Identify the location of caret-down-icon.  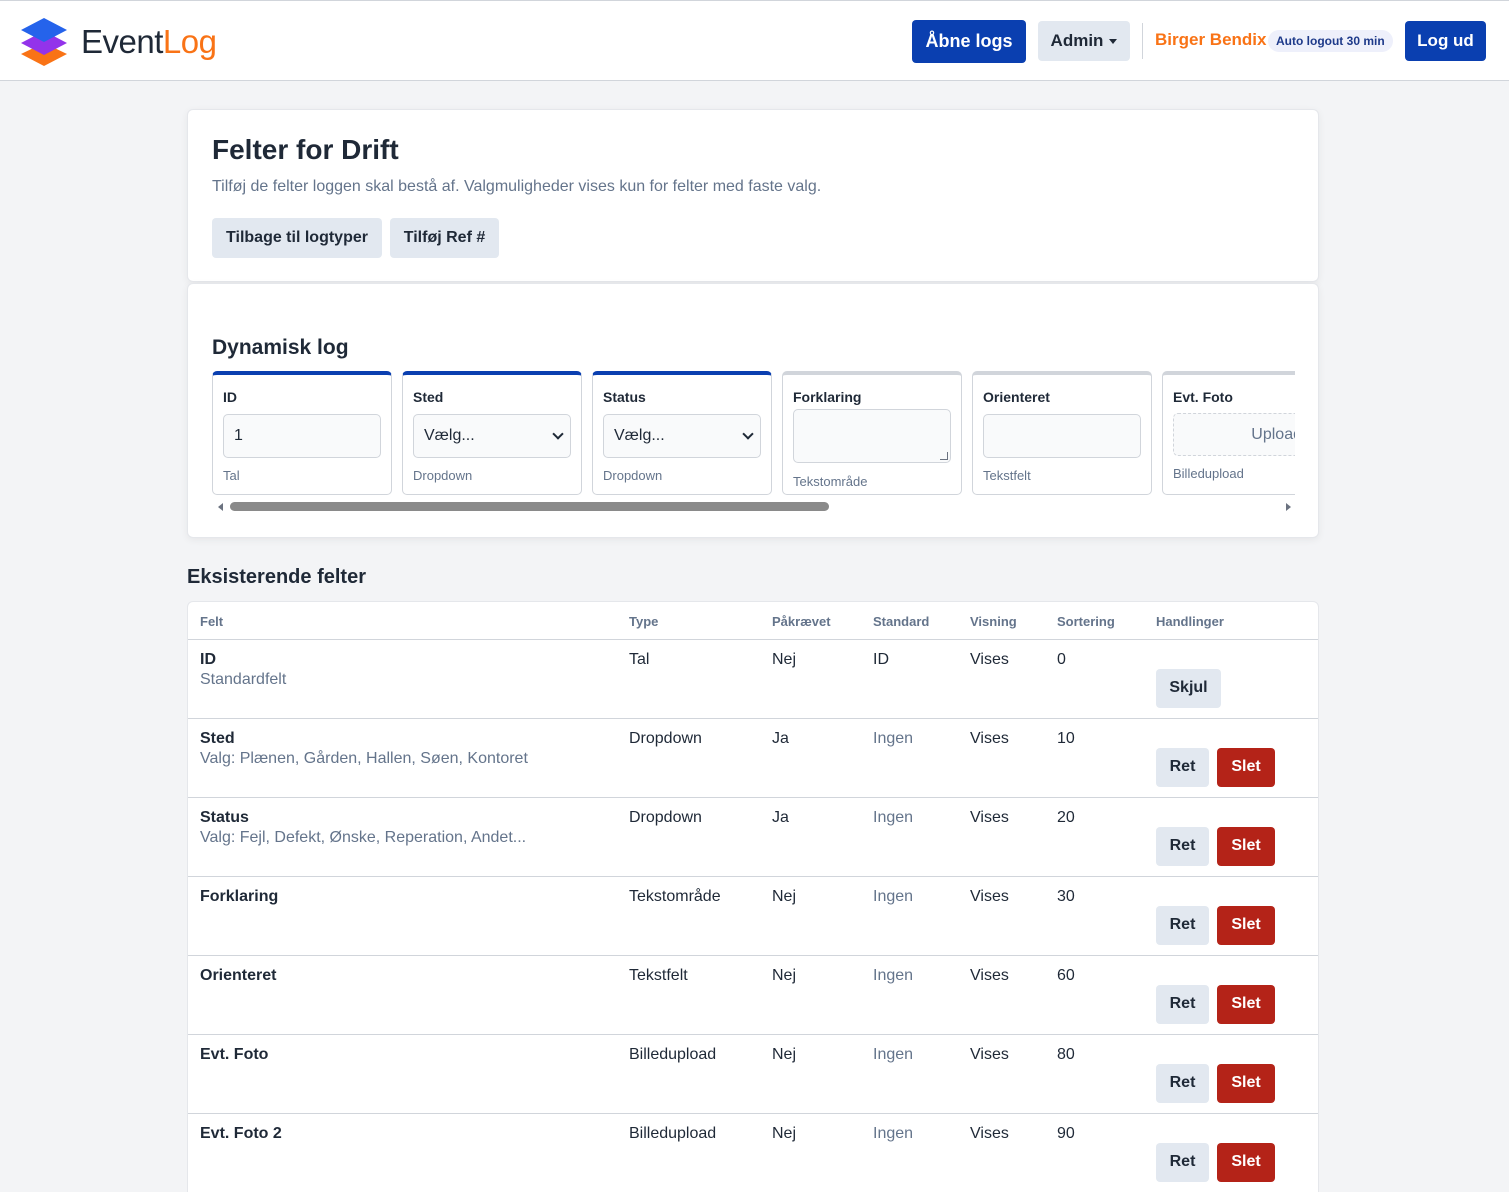
(1113, 41).